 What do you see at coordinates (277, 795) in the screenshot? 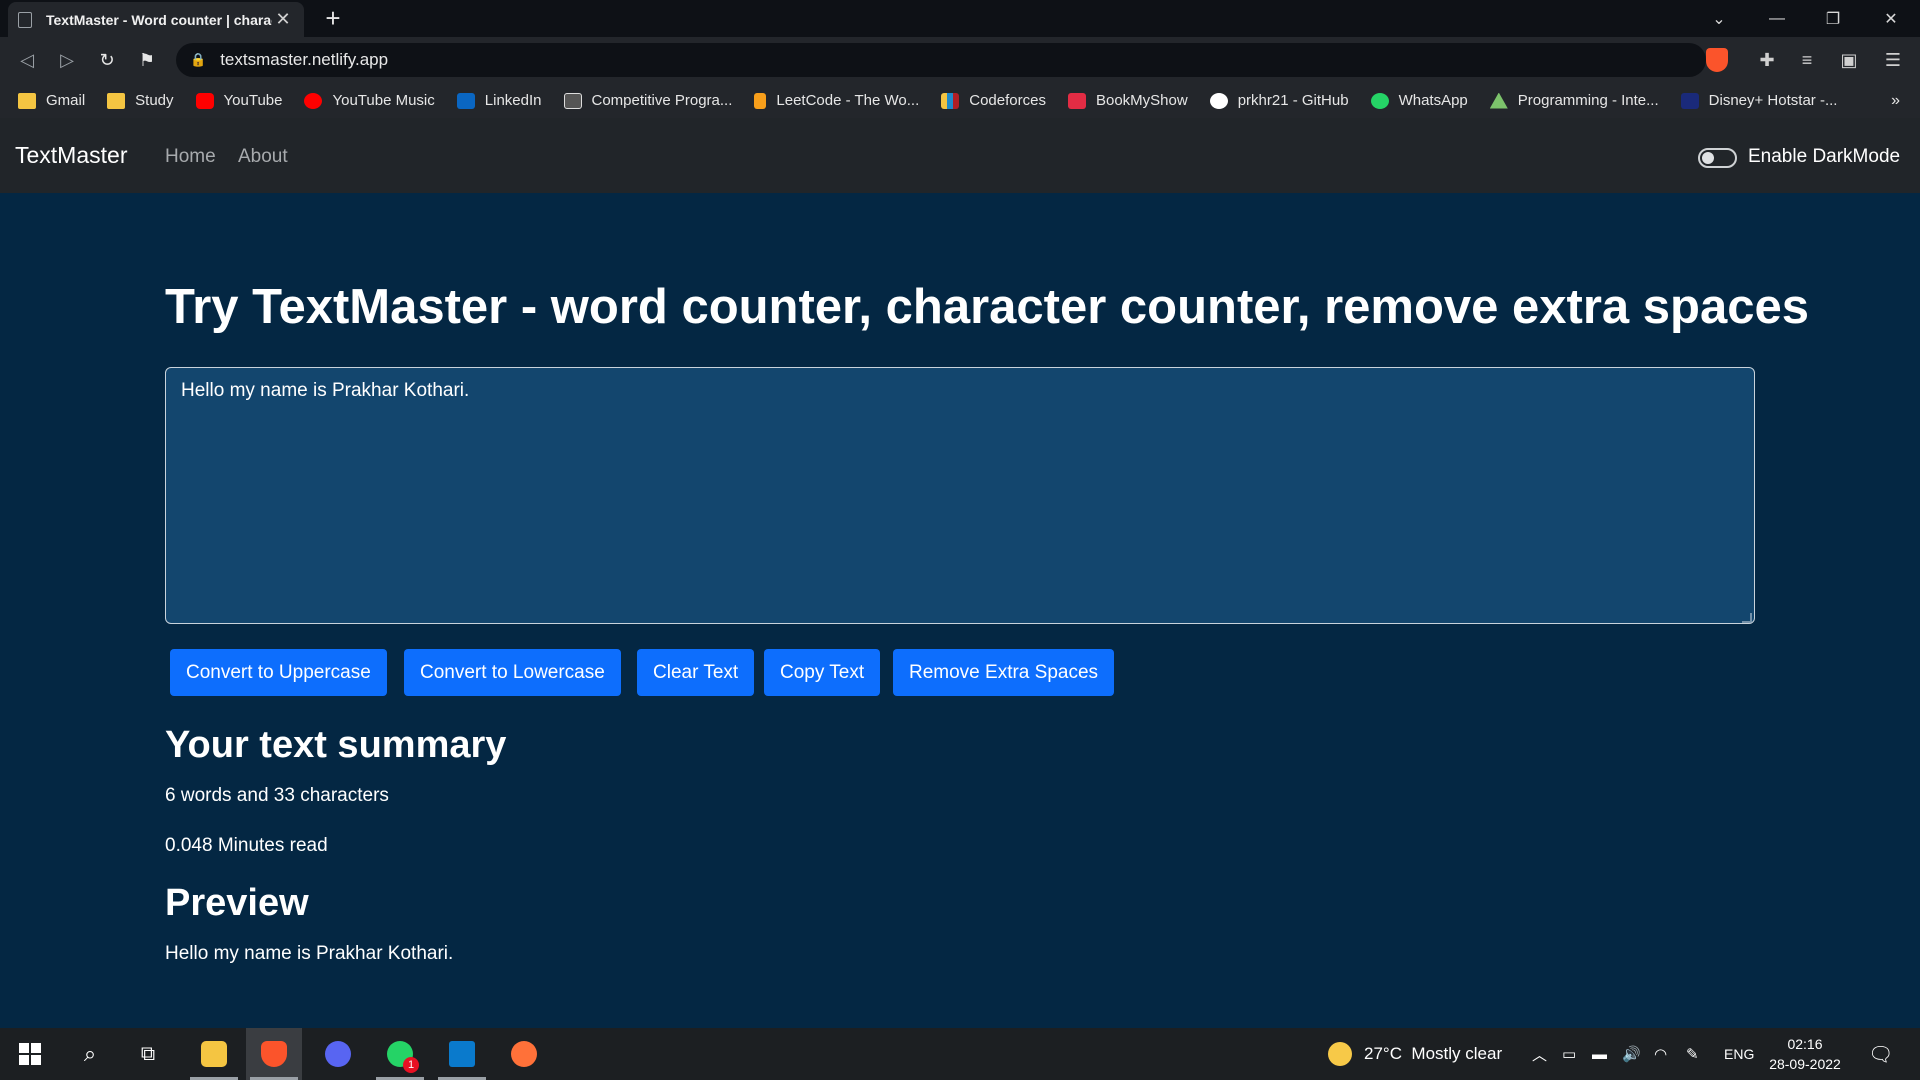
I see `word-character-count: 6 words and 33 characters` at bounding box center [277, 795].